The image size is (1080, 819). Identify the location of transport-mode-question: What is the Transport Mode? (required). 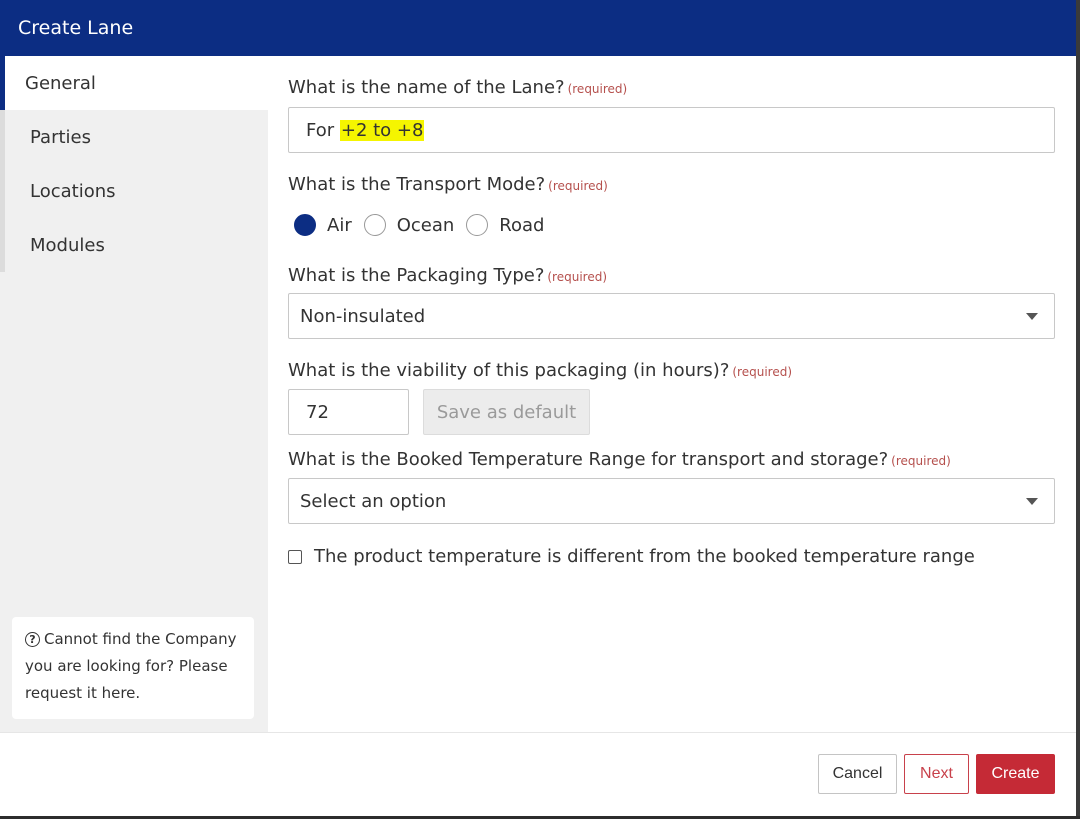
(448, 184).